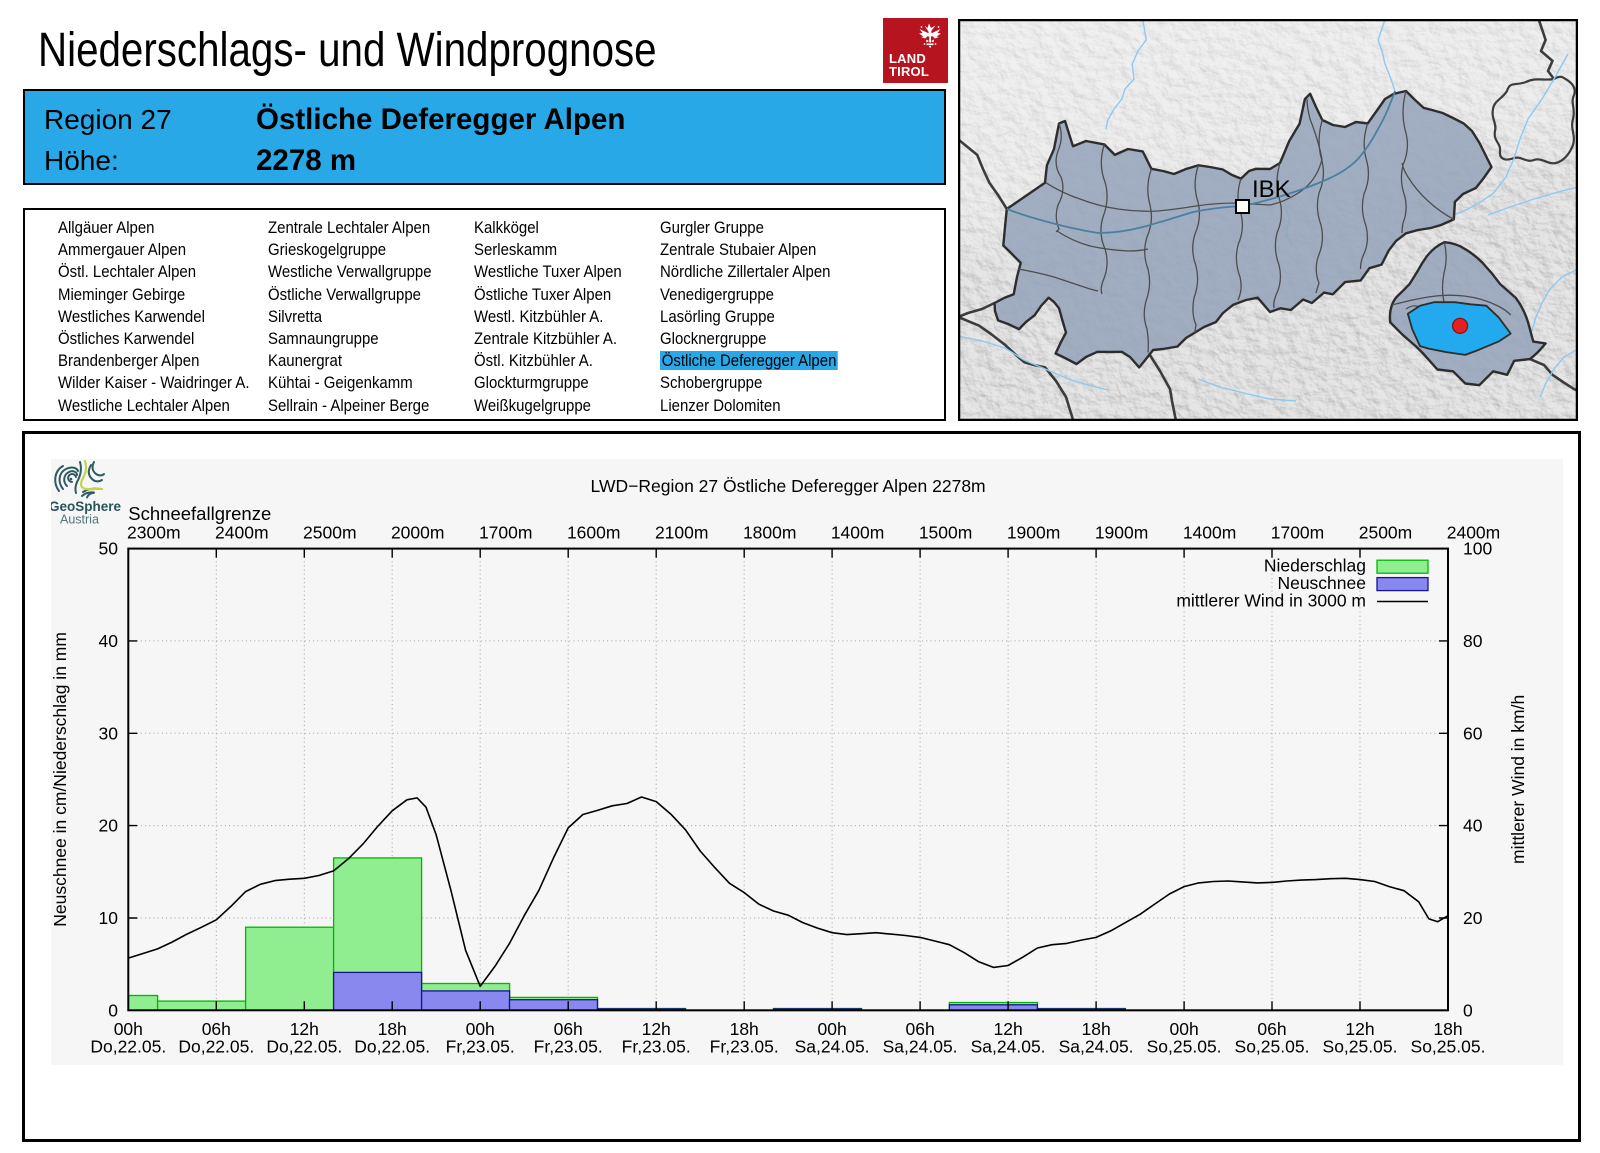  Describe the element at coordinates (242, 533) in the screenshot. I see `svg-text: 2400m` at that location.